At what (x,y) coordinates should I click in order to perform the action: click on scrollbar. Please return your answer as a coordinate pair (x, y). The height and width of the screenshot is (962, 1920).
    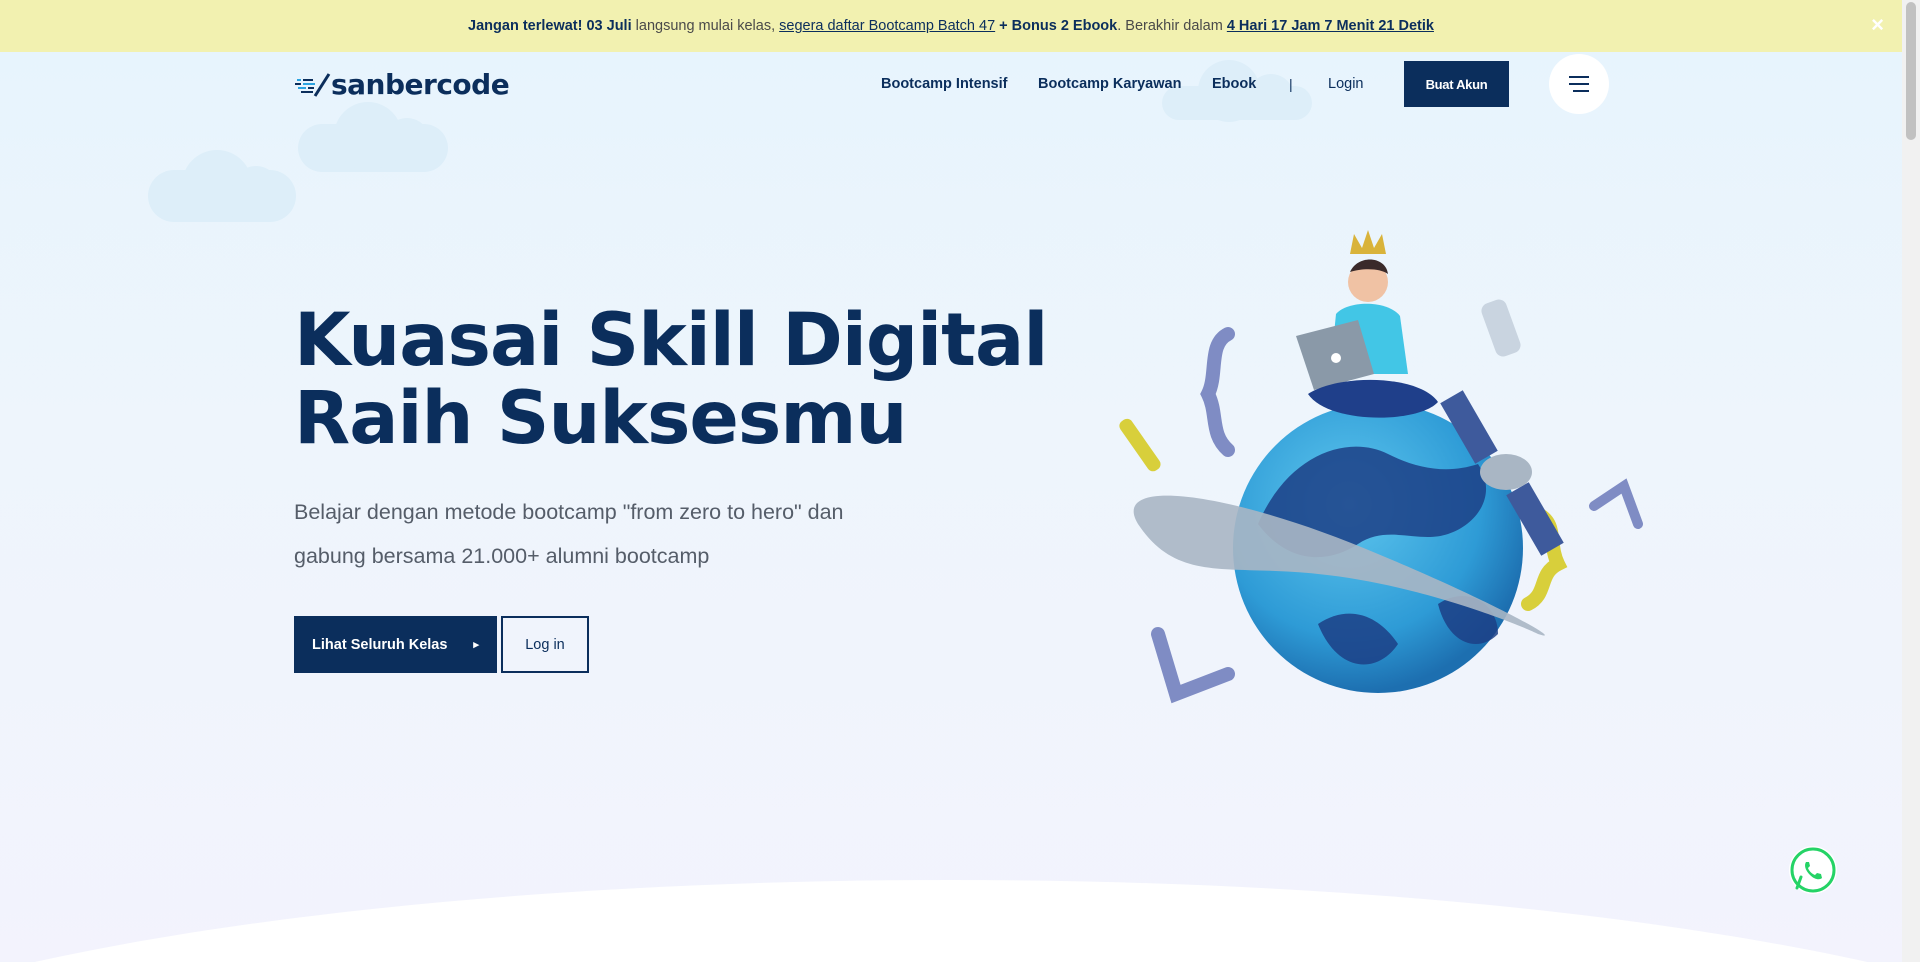
    Looking at the image, I should click on (1911, 481).